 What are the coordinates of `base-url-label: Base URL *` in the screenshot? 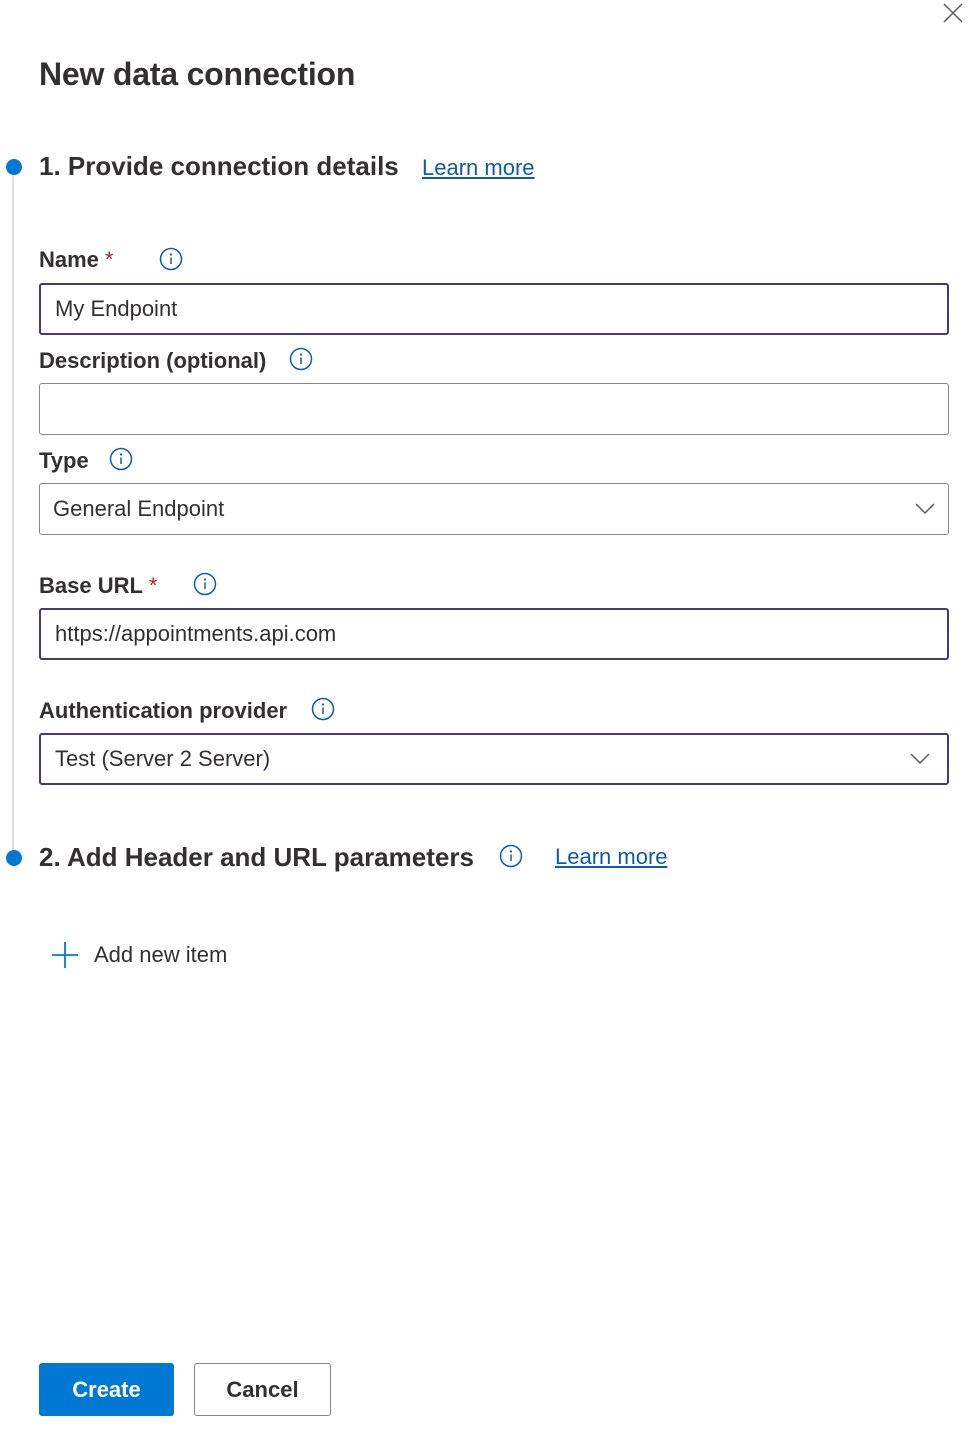 It's located at (98, 586).